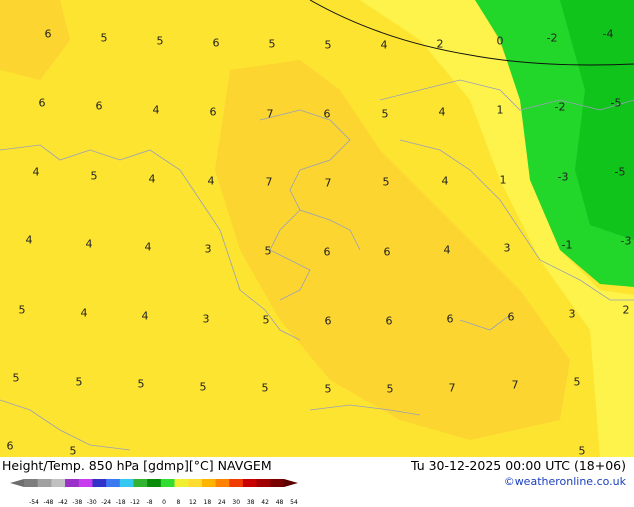 This screenshot has width=634, height=507. I want to click on color-legend-tick: -12, so click(135, 502).